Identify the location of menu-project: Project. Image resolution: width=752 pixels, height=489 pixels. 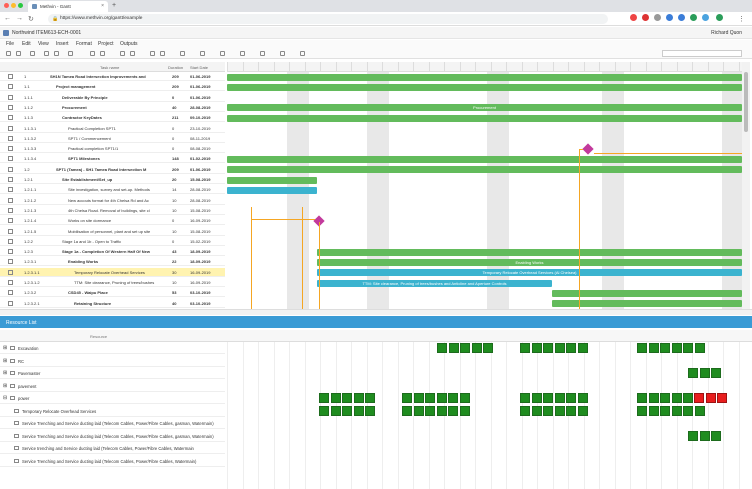
(106, 44).